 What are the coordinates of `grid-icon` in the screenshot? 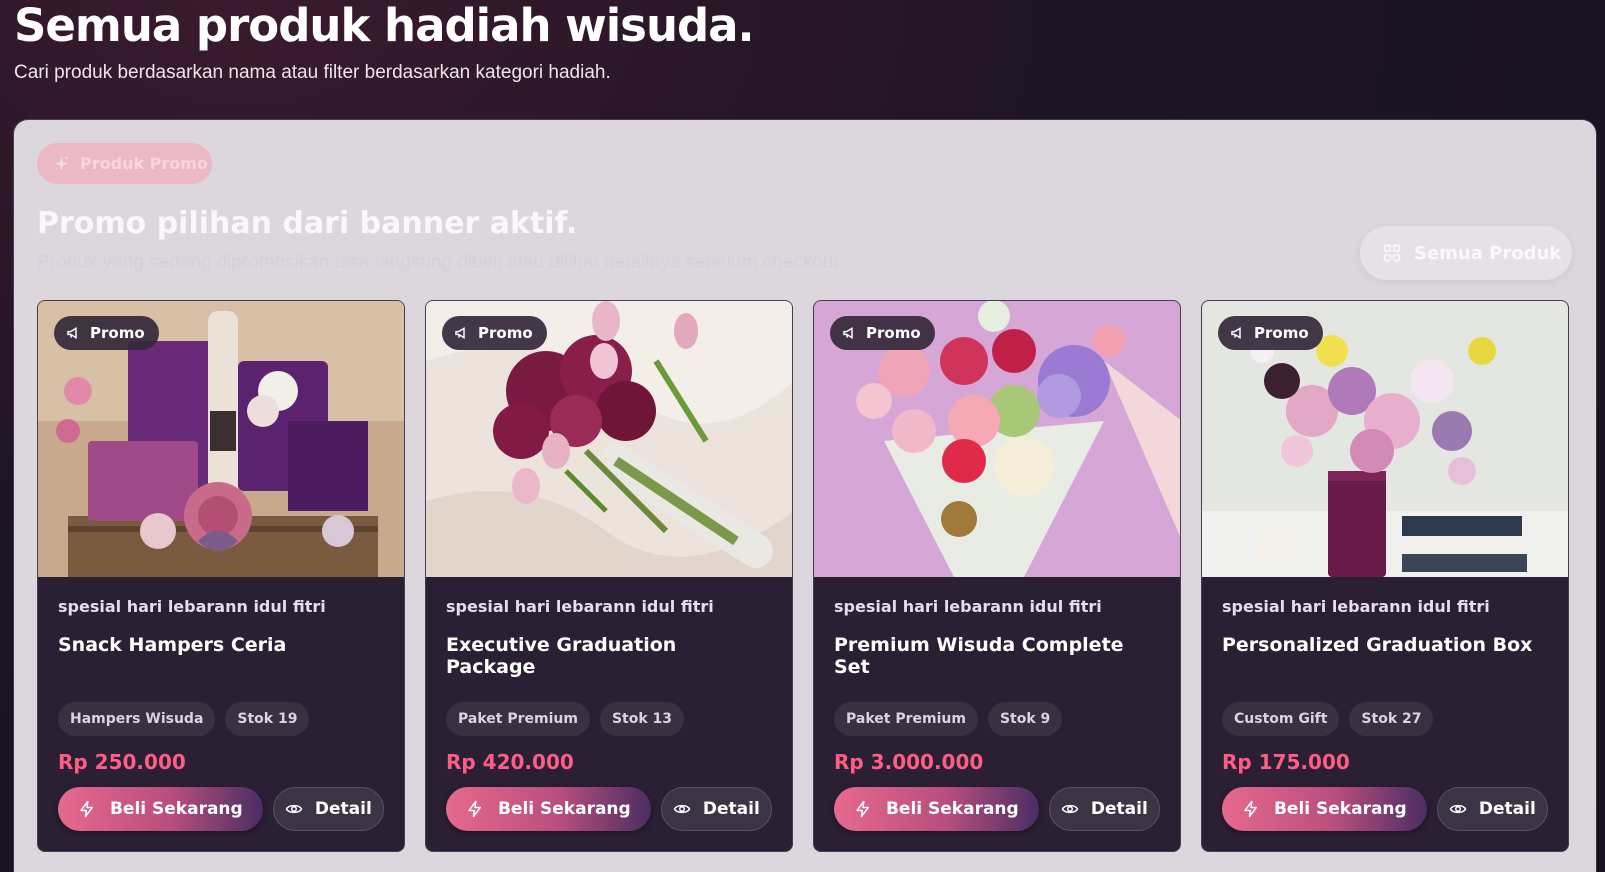 It's located at (1392, 253).